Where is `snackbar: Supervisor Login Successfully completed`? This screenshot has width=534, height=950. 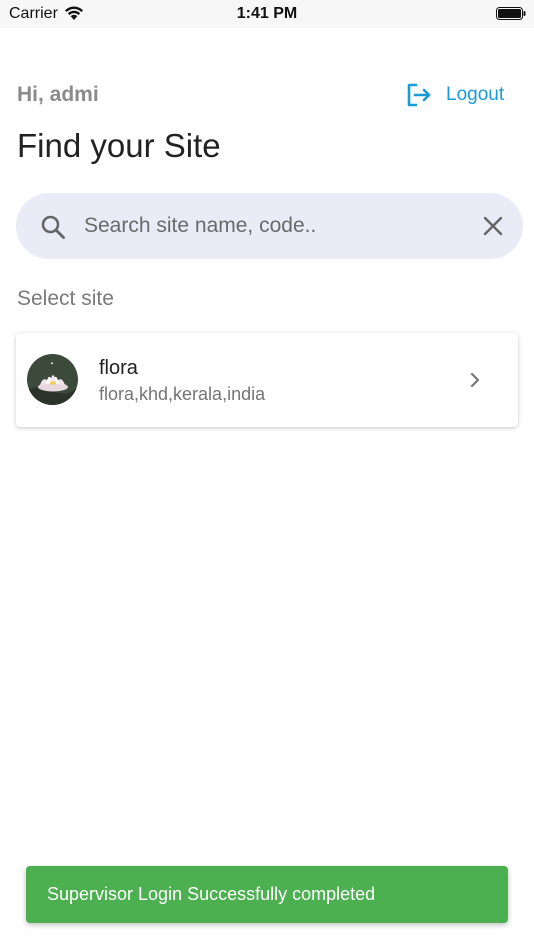 snackbar: Supervisor Login Successfully completed is located at coordinates (267, 894).